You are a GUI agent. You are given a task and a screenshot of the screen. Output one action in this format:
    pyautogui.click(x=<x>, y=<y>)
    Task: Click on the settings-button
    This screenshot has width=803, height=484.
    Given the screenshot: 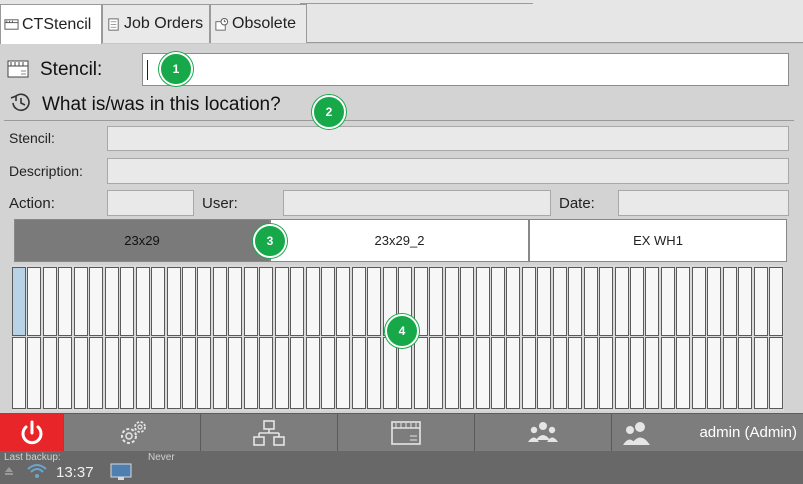 What is the action you would take?
    pyautogui.click(x=132, y=433)
    